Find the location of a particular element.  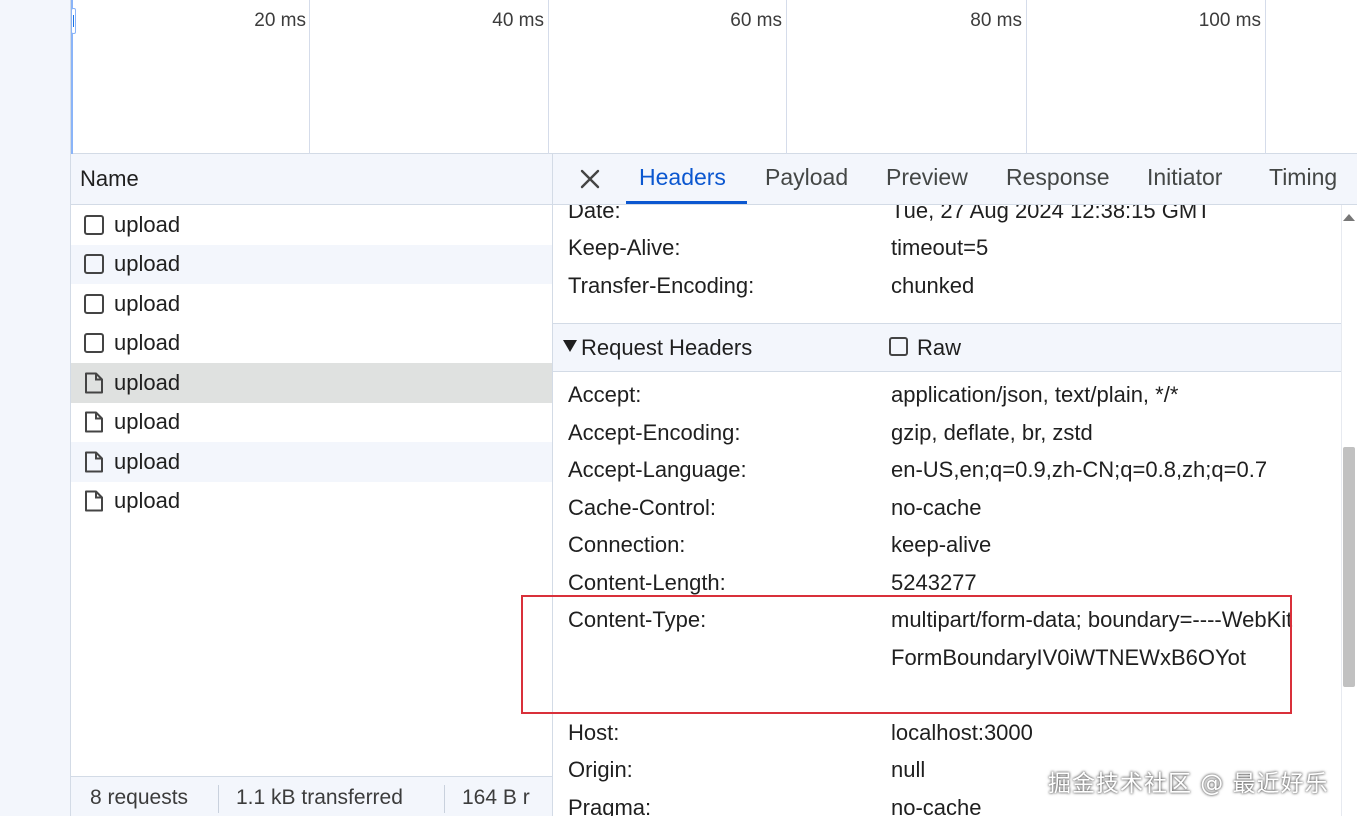

tab-payload: Payload is located at coordinates (806, 177).